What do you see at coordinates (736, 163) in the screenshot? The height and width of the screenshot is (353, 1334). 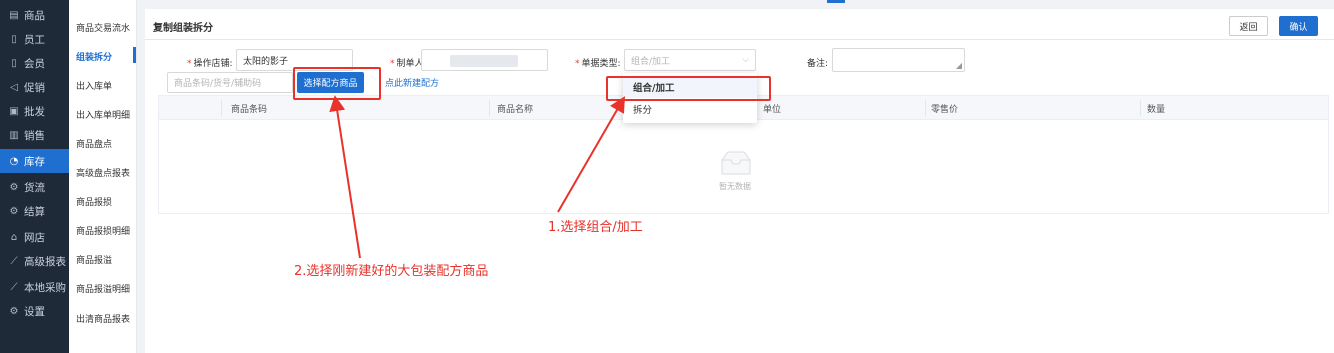 I see `empty-box-icon` at bounding box center [736, 163].